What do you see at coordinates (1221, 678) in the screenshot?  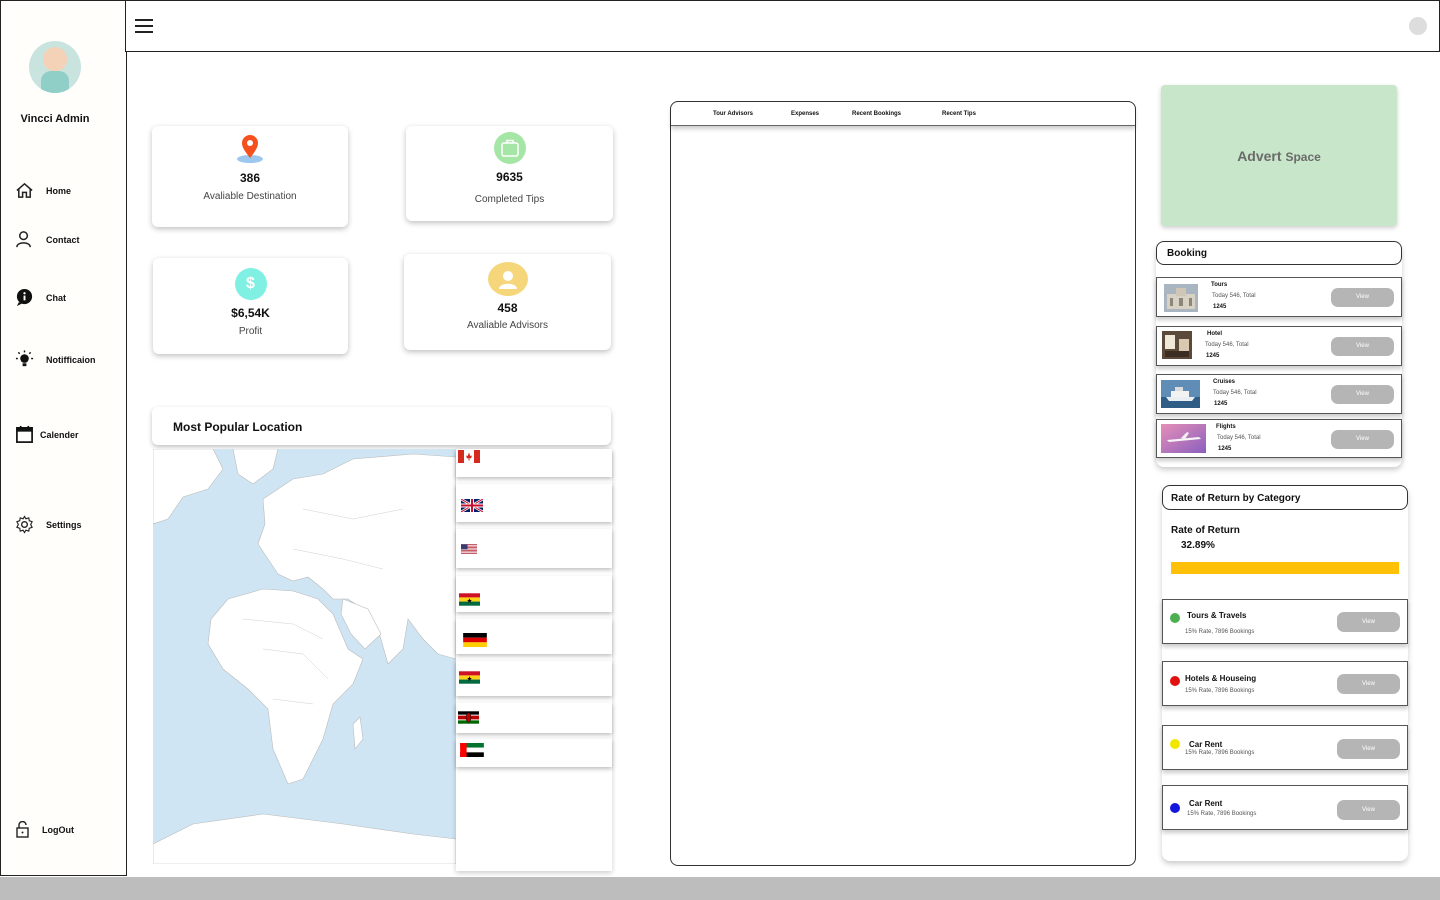 I see `category-title: Hotels & Houseing` at bounding box center [1221, 678].